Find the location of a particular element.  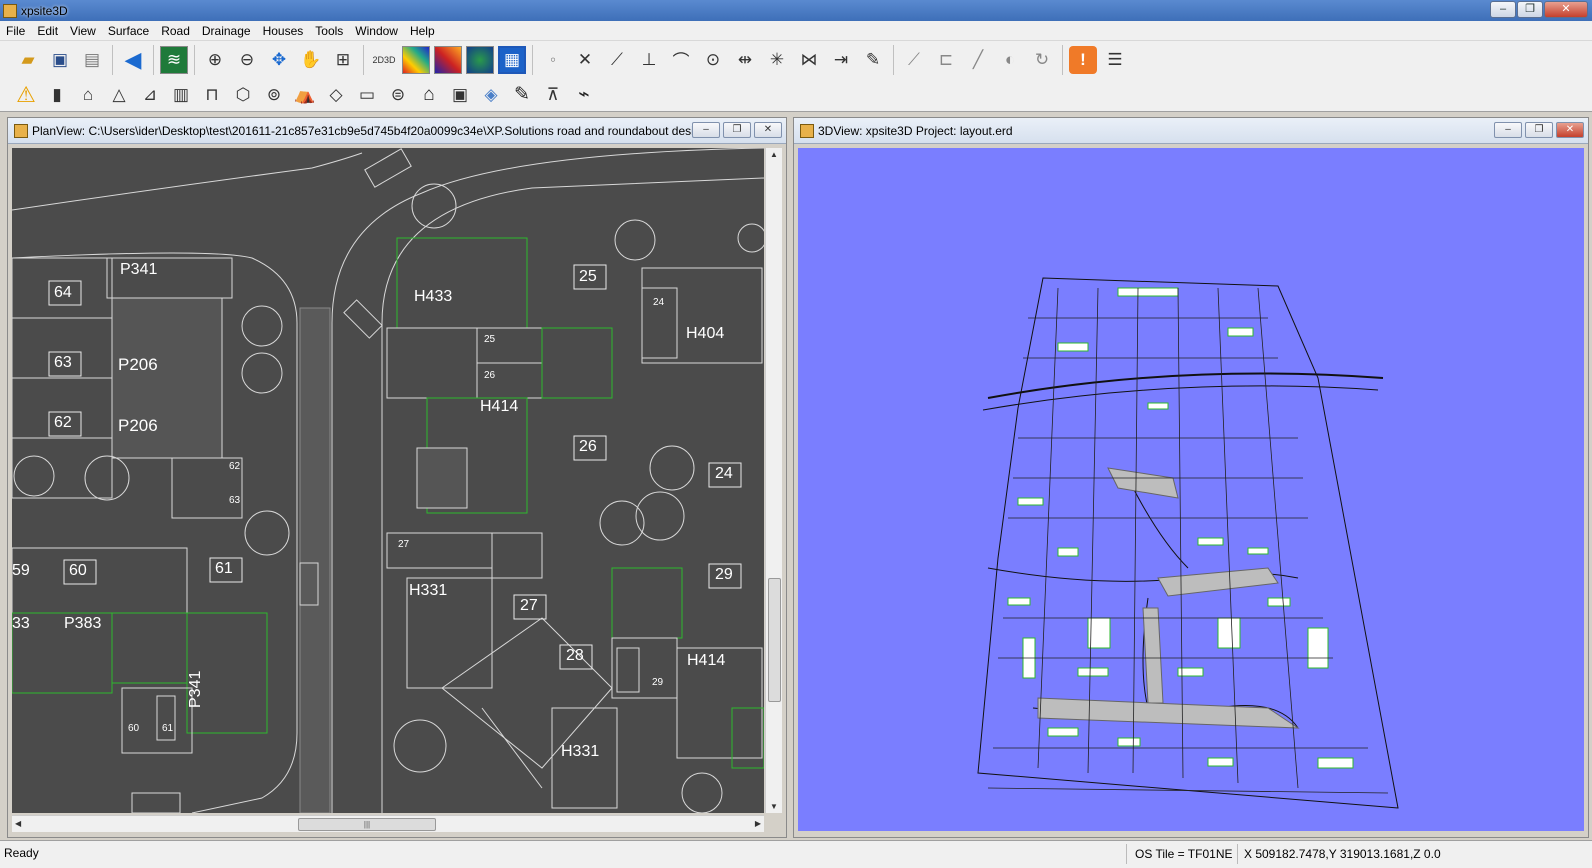

fence-icon: ▥ is located at coordinates (181, 95).